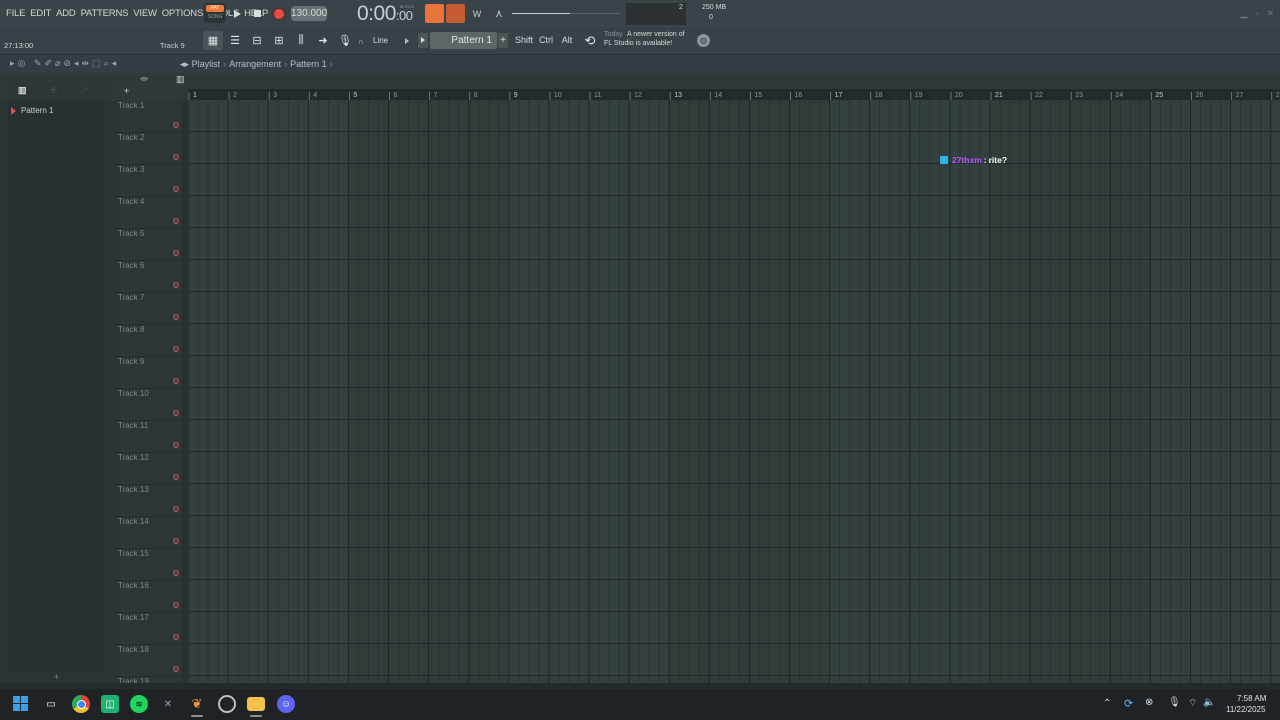 The image size is (1280, 720). I want to click on pat-mode: PAT, so click(215, 8).